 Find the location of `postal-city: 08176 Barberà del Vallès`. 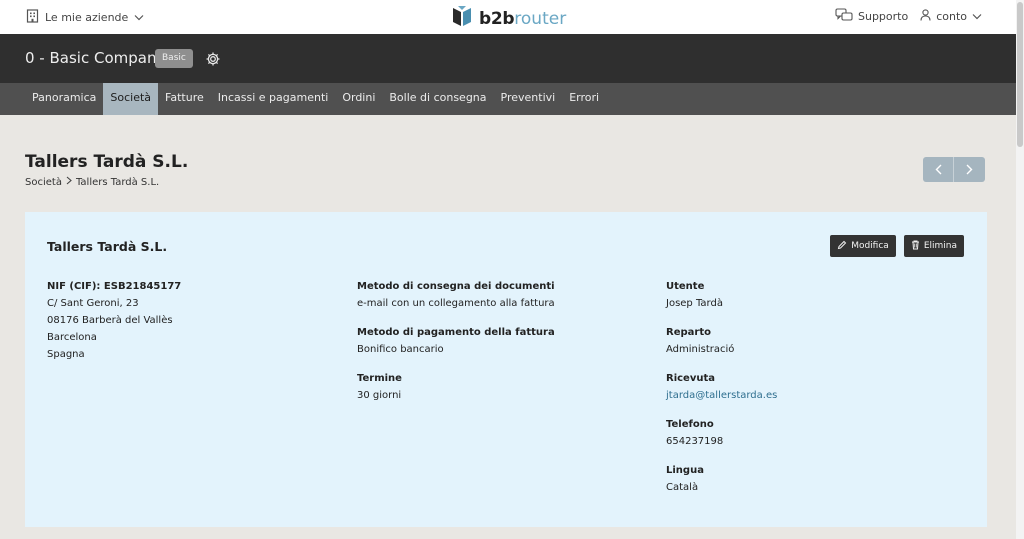

postal-city: 08176 Barberà del Vallès is located at coordinates (110, 320).